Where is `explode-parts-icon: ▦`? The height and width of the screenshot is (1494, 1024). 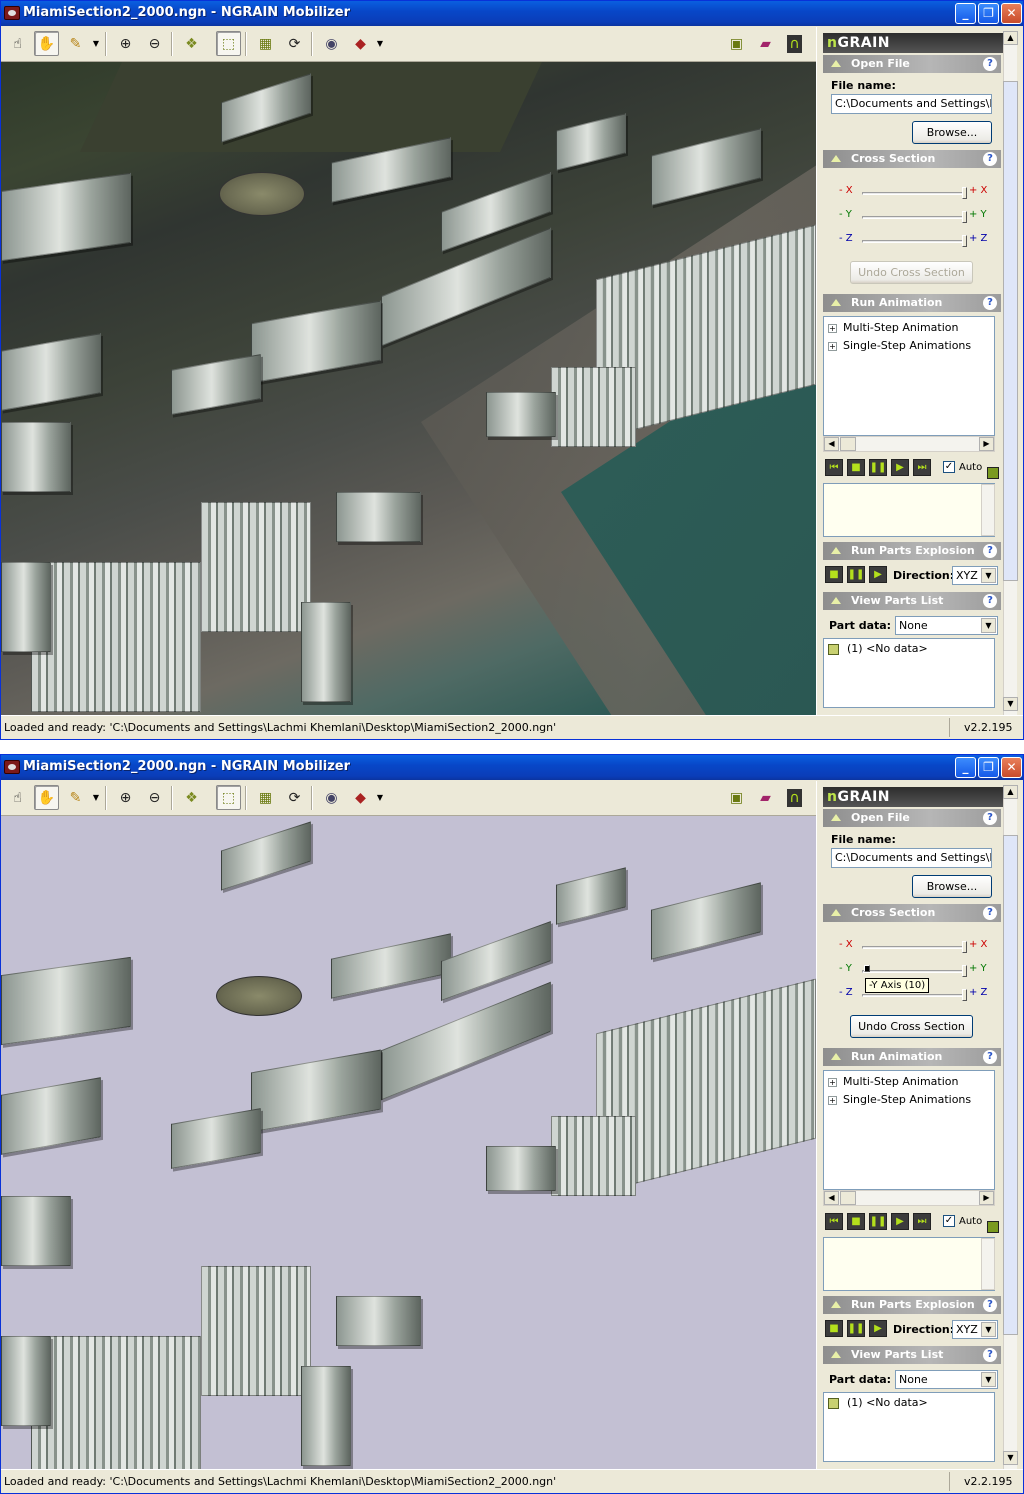 explode-parts-icon: ▦ is located at coordinates (265, 43).